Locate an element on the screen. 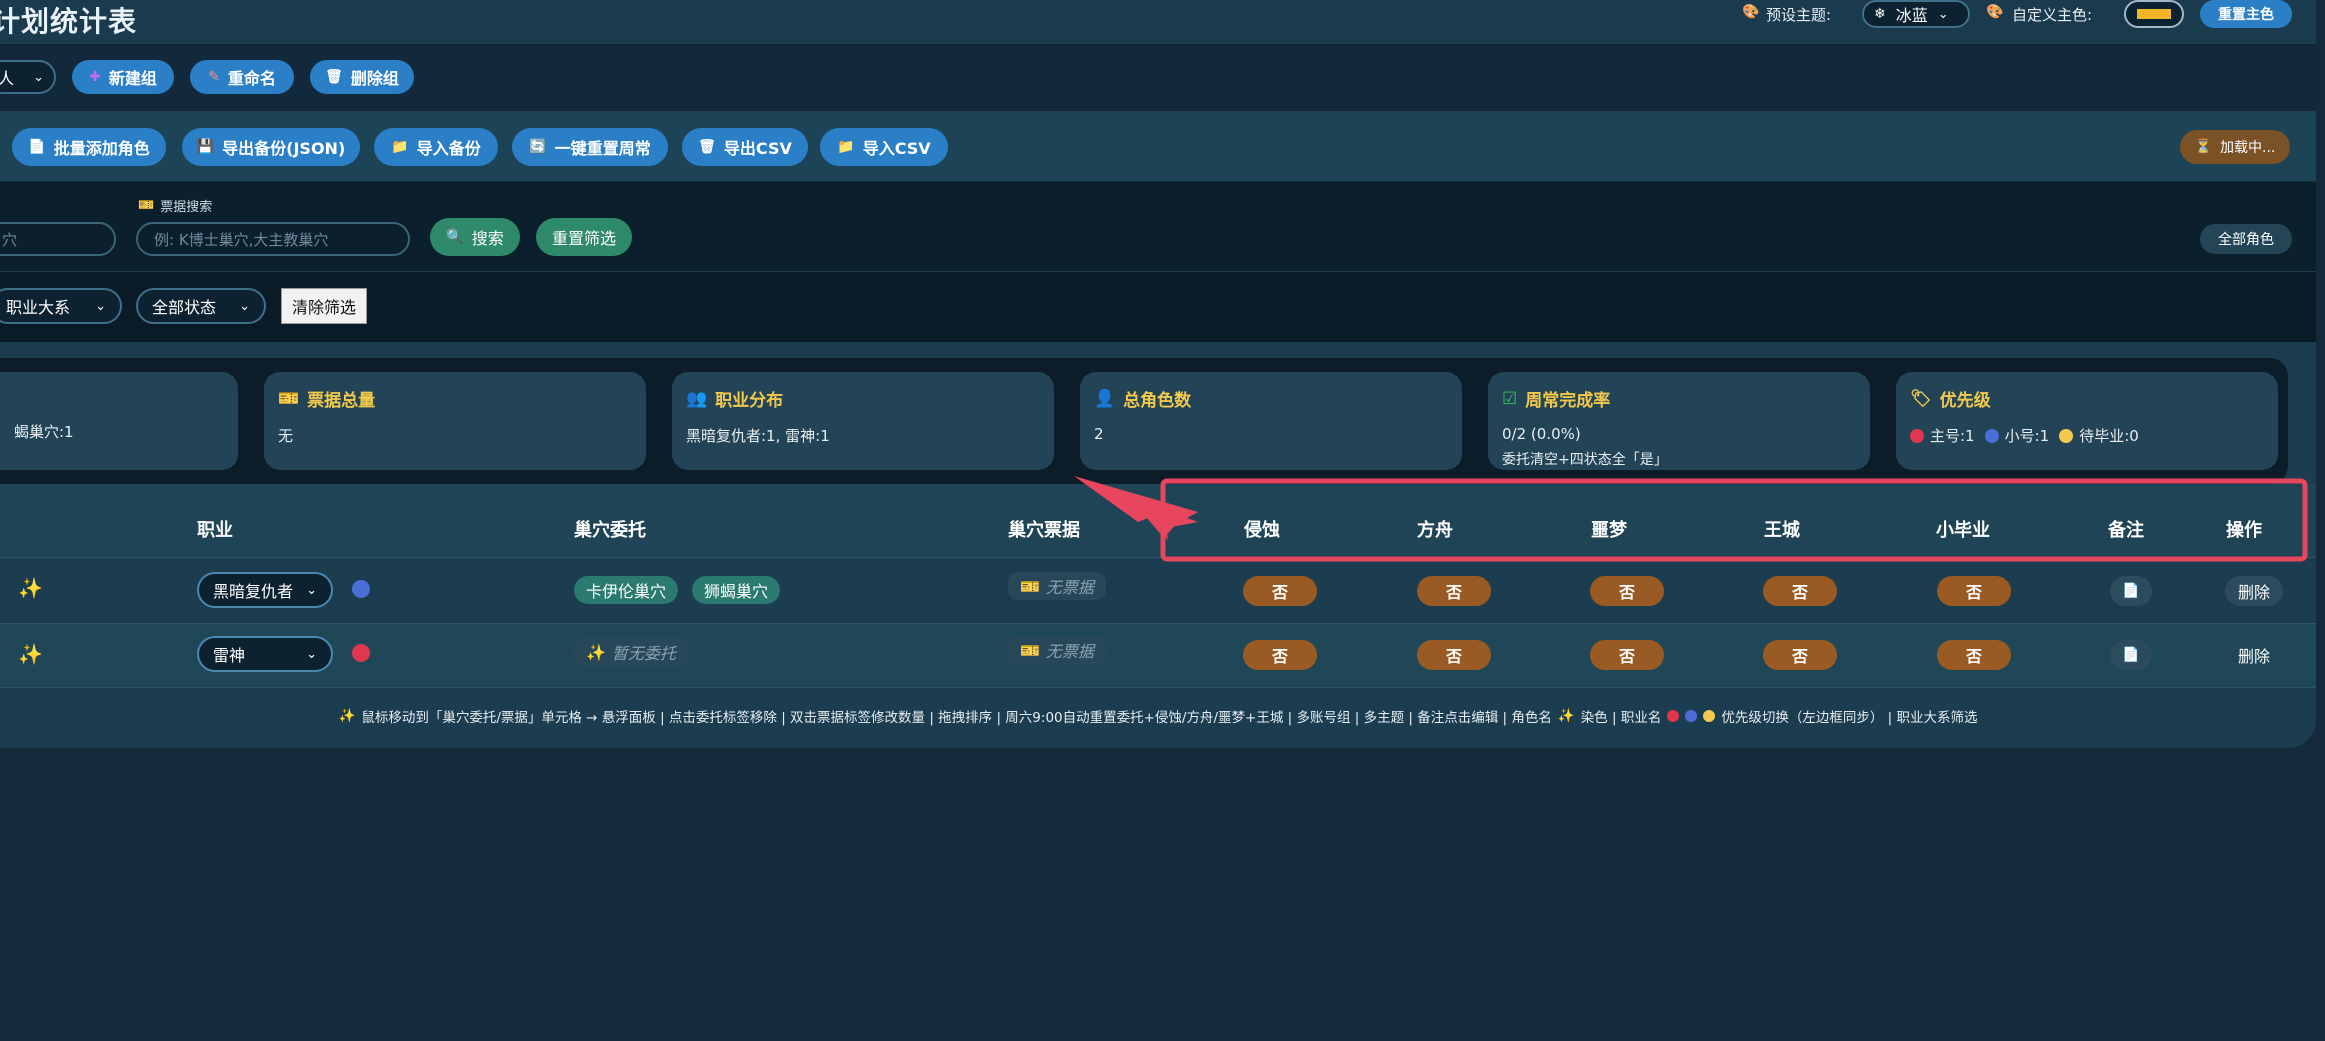 The width and height of the screenshot is (2325, 1041). annotation-overlay is located at coordinates (1691, 519).